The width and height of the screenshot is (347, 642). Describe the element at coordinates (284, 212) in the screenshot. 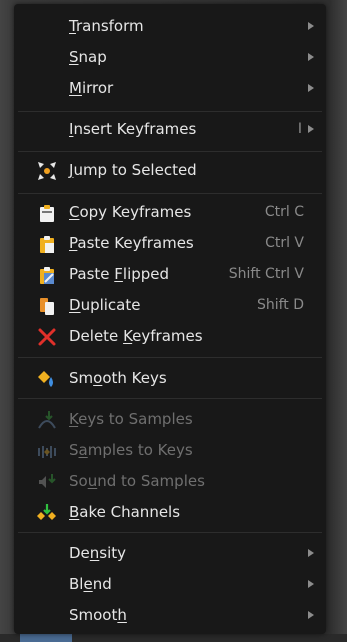

I see `menu-item-shortcut: Ctrl C` at that location.